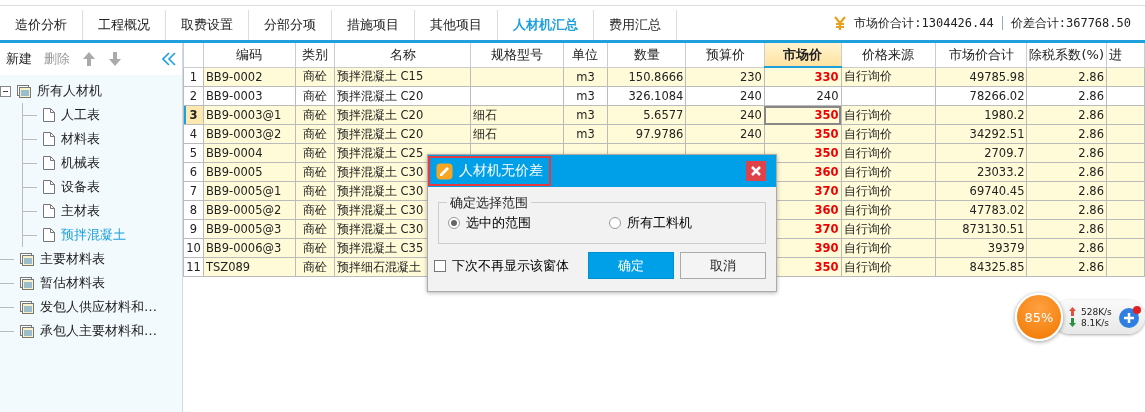 The image size is (1145, 412). Describe the element at coordinates (924, 23) in the screenshot. I see `market-total: 市场价合计:1304426.44` at that location.